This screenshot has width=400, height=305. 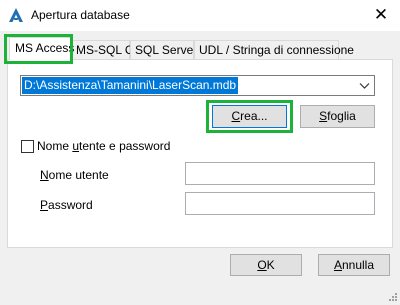 I want to click on tab-udl-connection-string: UDL / Stringa di connessione, so click(x=274, y=50).